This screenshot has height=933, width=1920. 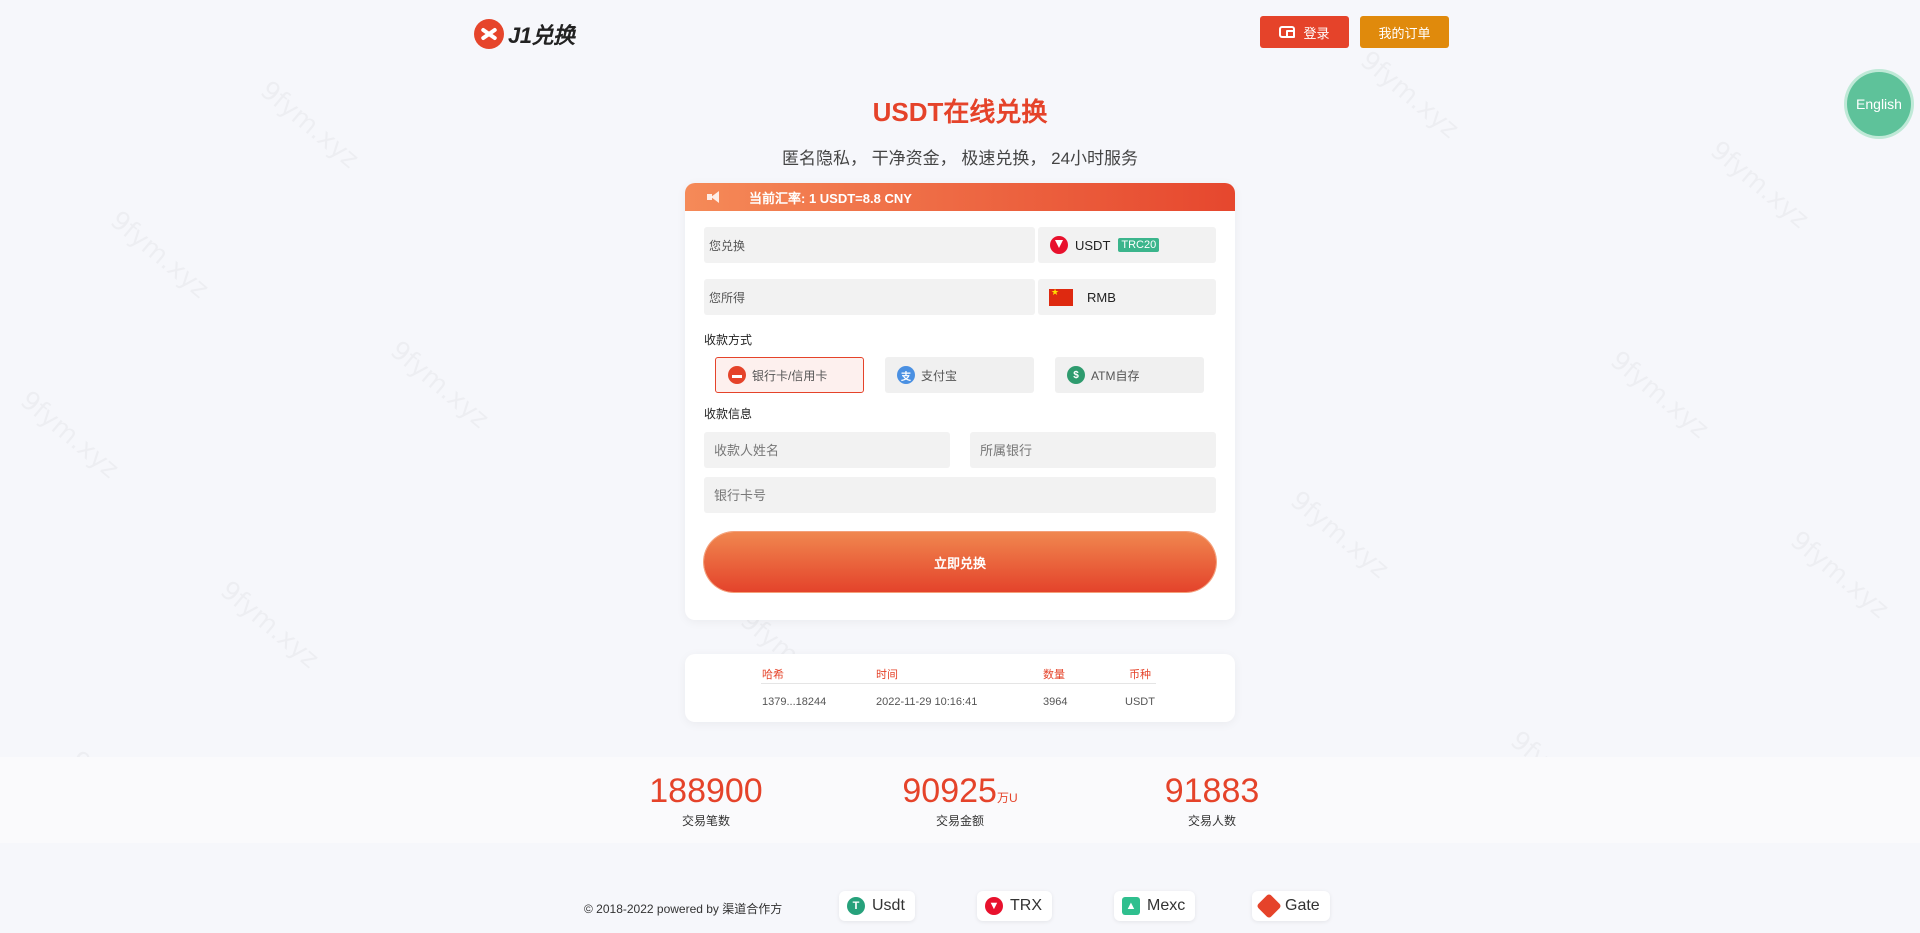 What do you see at coordinates (1127, 297) in the screenshot?
I see `receive-currency-selector: RMB` at bounding box center [1127, 297].